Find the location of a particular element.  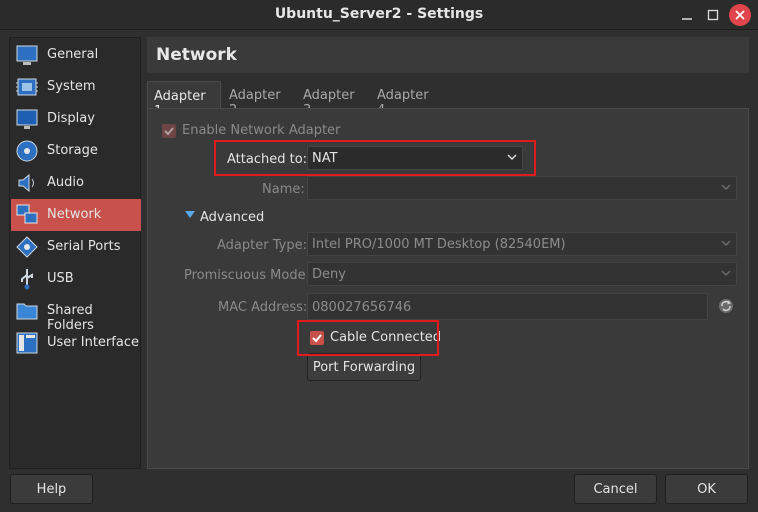

adapter-type-value: Intel PRO/1000 MT Desktop (82540EM) is located at coordinates (439, 244).